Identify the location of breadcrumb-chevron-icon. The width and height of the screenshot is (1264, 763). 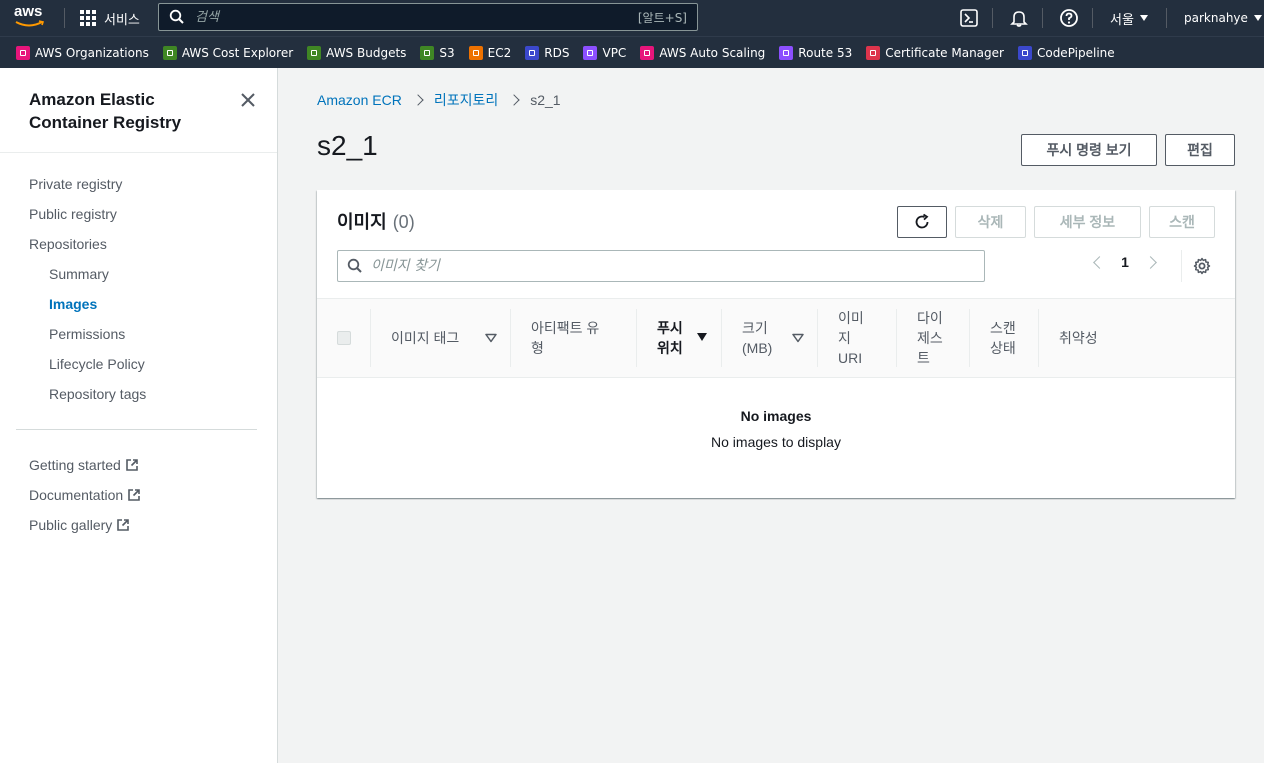
(514, 100).